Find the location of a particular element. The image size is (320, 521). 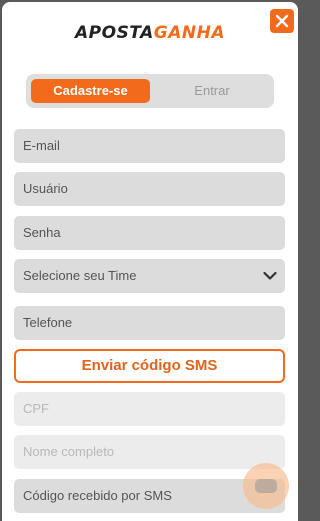

auth-tabs: Cadastre-se Entrar is located at coordinates (150, 91).